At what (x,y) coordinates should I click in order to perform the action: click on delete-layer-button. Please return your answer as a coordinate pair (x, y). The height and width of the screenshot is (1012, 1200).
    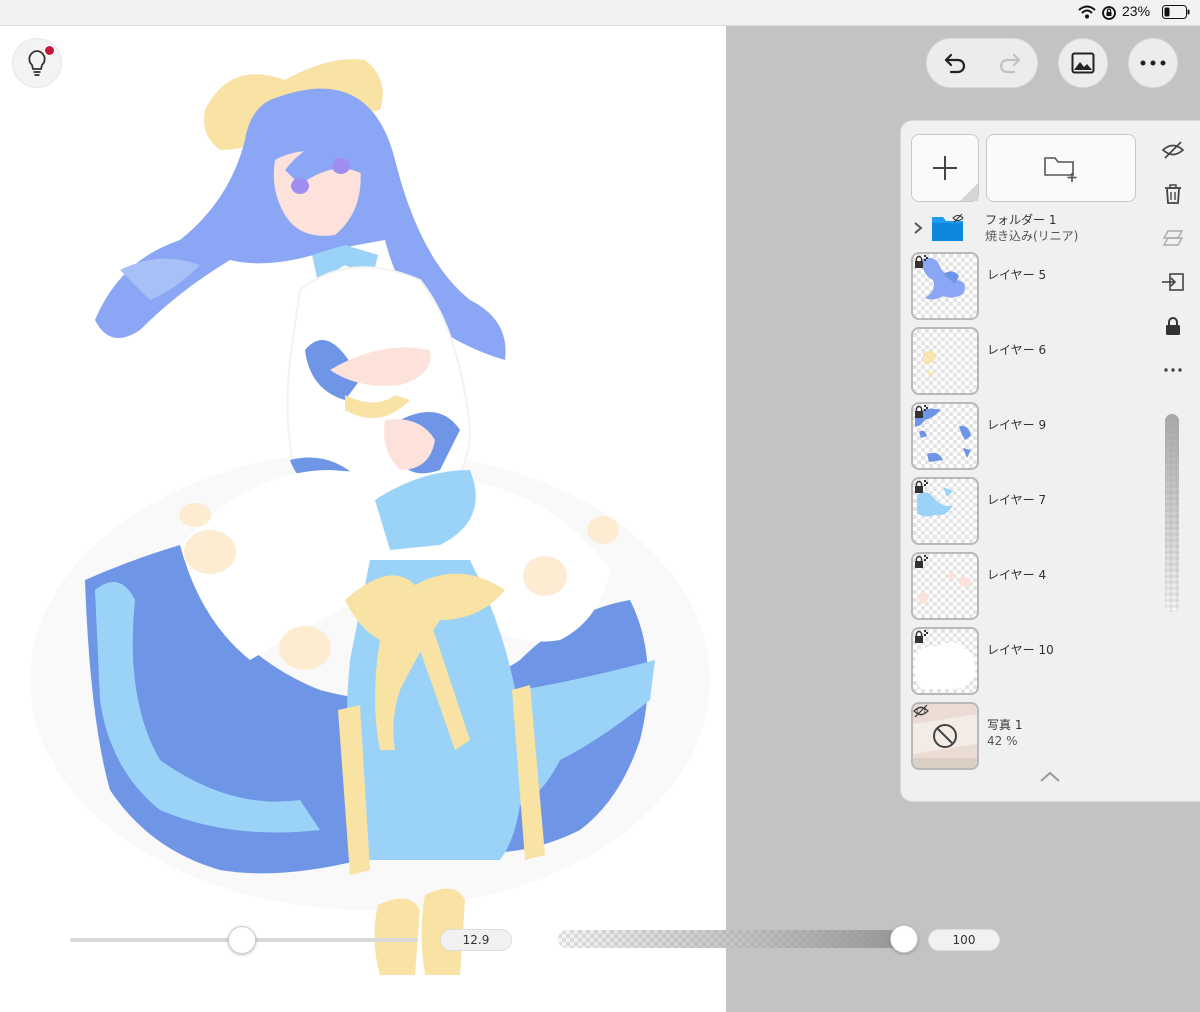
    Looking at the image, I should click on (1173, 194).